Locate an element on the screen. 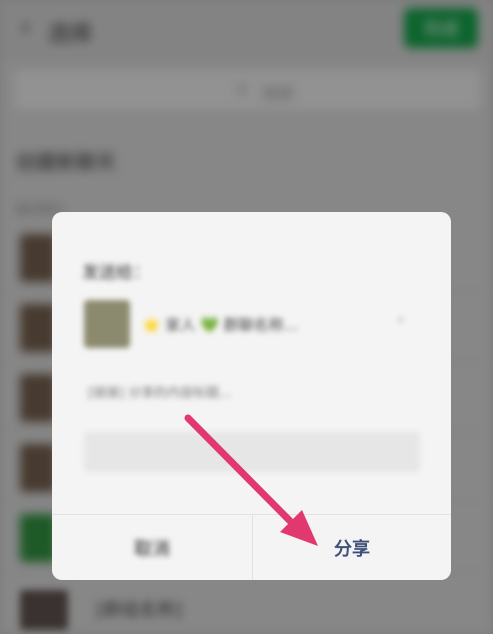 This screenshot has width=493, height=634. avatar is located at coordinates (44, 610).